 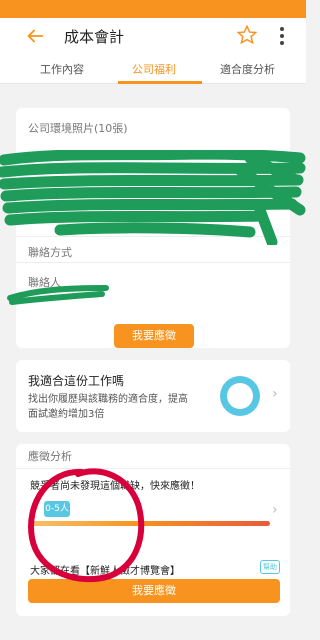 What do you see at coordinates (35, 36) in the screenshot?
I see `back-arrow-icon` at bounding box center [35, 36].